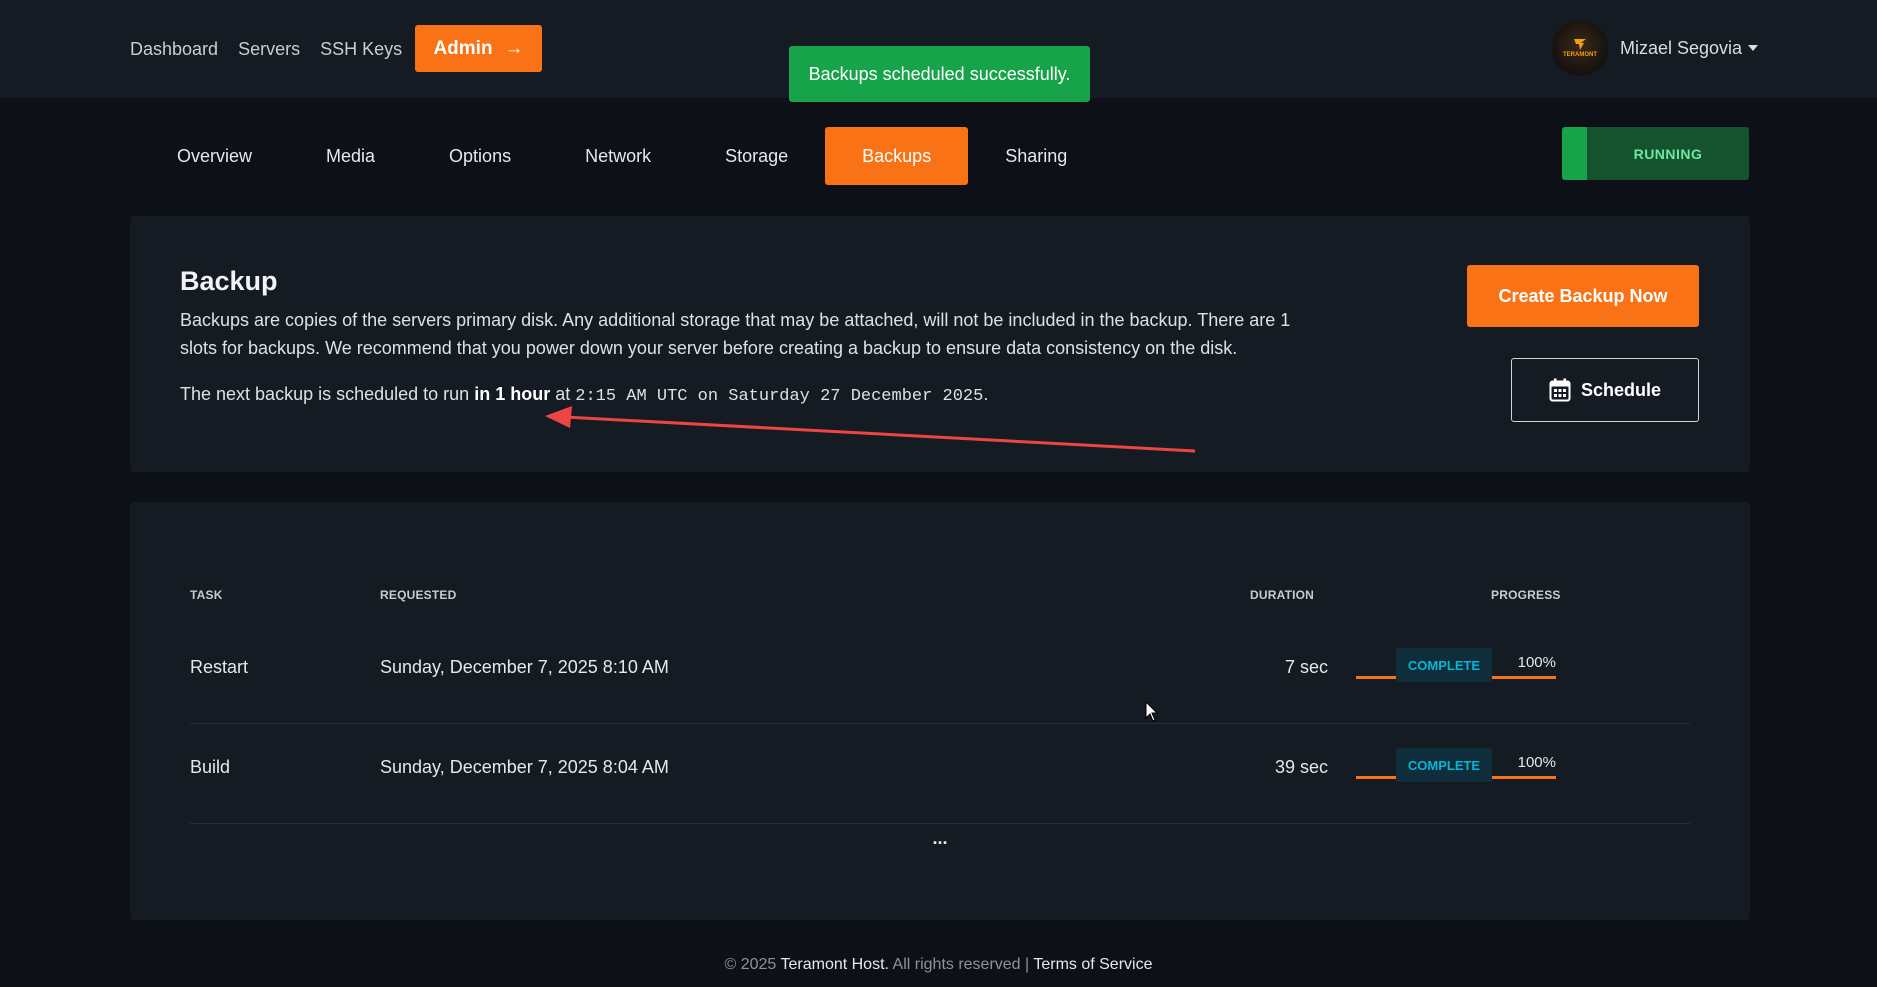 The width and height of the screenshot is (1877, 987). What do you see at coordinates (1681, 47) in the screenshot?
I see `user-name: Mizael Segovia` at bounding box center [1681, 47].